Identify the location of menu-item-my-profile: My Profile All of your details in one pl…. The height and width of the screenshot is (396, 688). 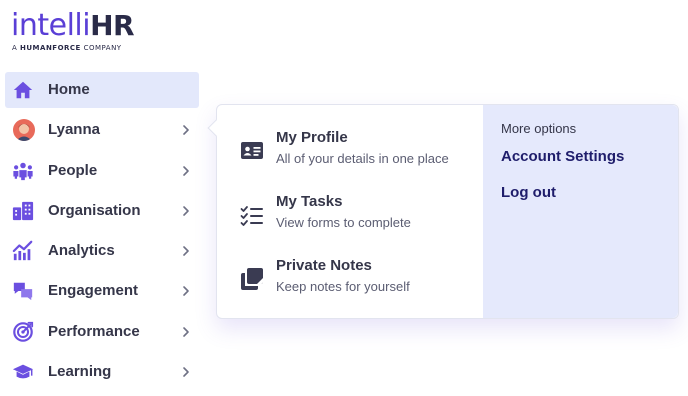
(350, 157).